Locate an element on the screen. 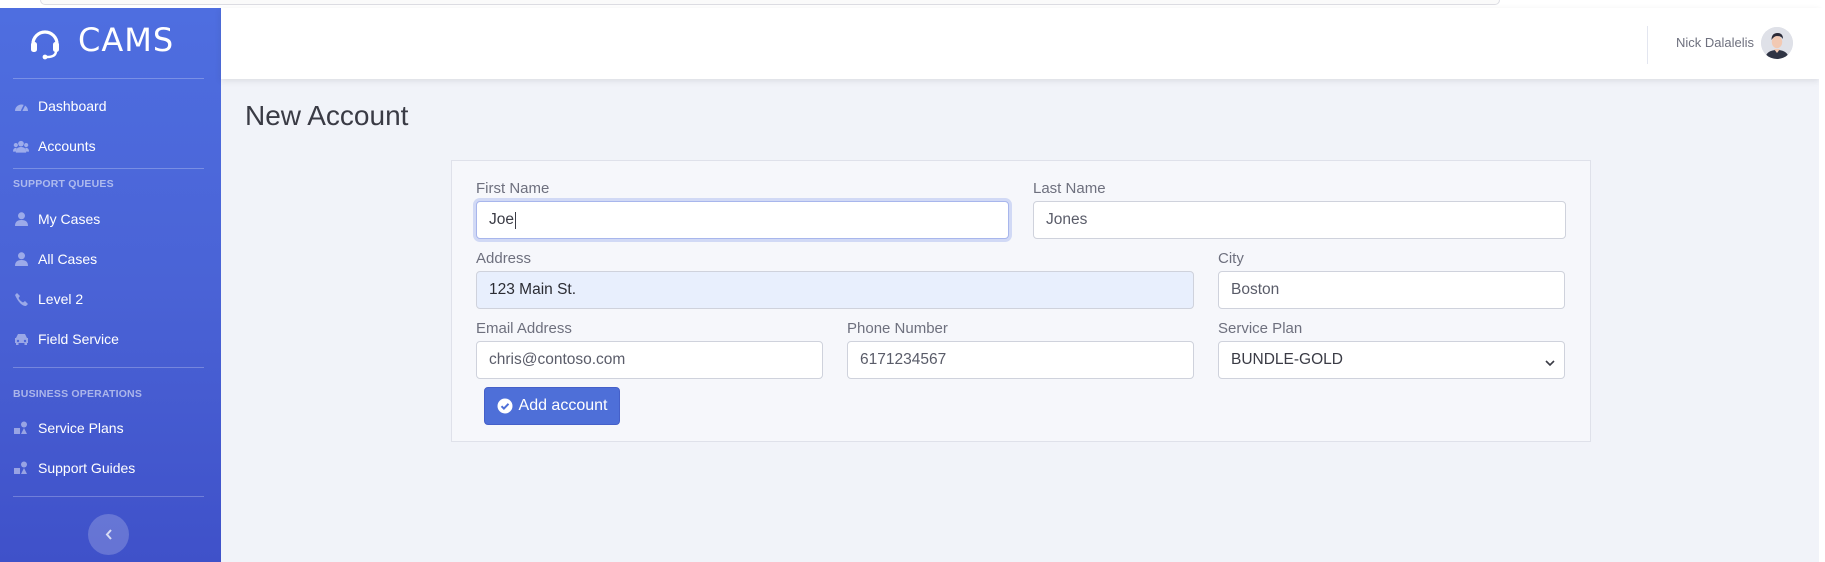 The image size is (1825, 562). last-name-field: Jones is located at coordinates (1299, 220).